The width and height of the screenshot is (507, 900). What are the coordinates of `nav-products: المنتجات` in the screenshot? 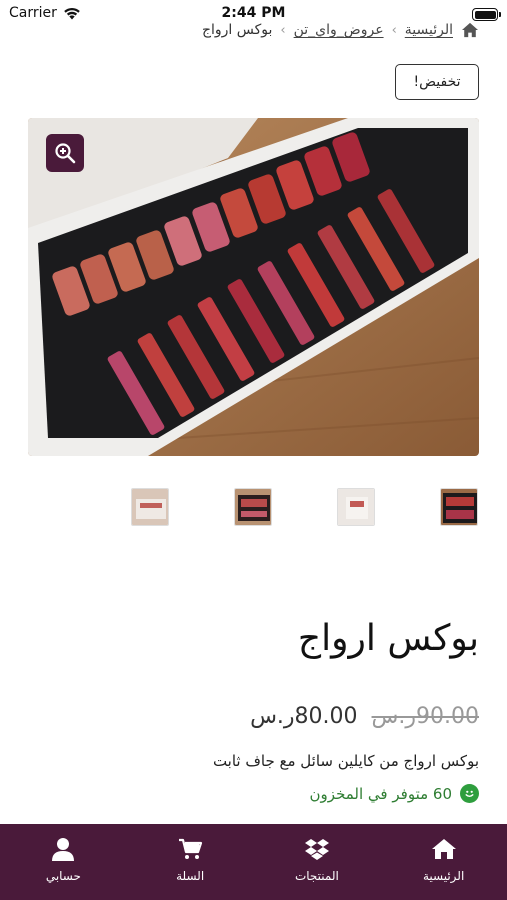 It's located at (317, 862).